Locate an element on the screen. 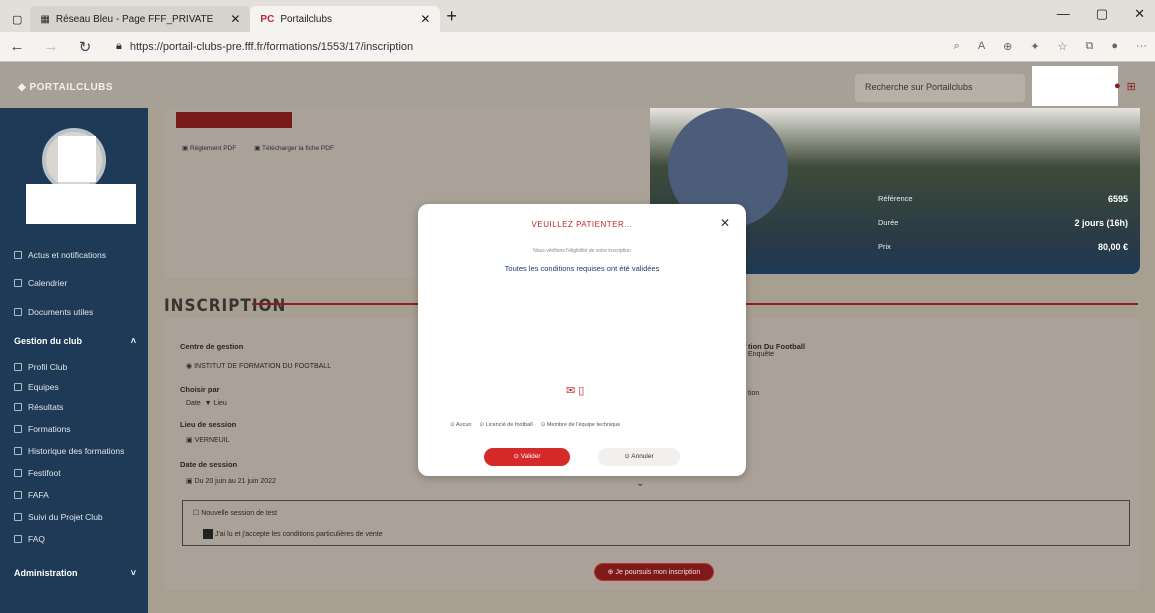 The height and width of the screenshot is (613, 1155). minimize-icon: — is located at coordinates (1063, 14).